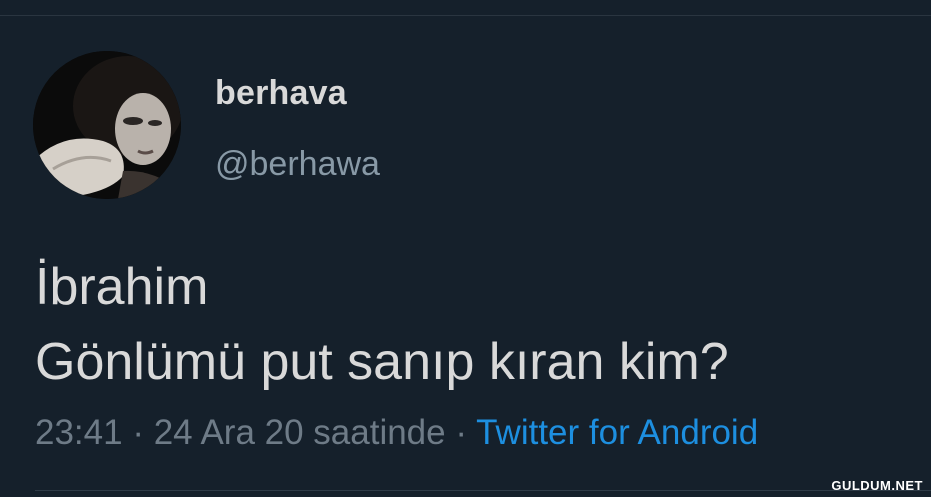 The height and width of the screenshot is (497, 931). Describe the element at coordinates (877, 485) in the screenshot. I see `watermark: GULDUM.NET` at that location.